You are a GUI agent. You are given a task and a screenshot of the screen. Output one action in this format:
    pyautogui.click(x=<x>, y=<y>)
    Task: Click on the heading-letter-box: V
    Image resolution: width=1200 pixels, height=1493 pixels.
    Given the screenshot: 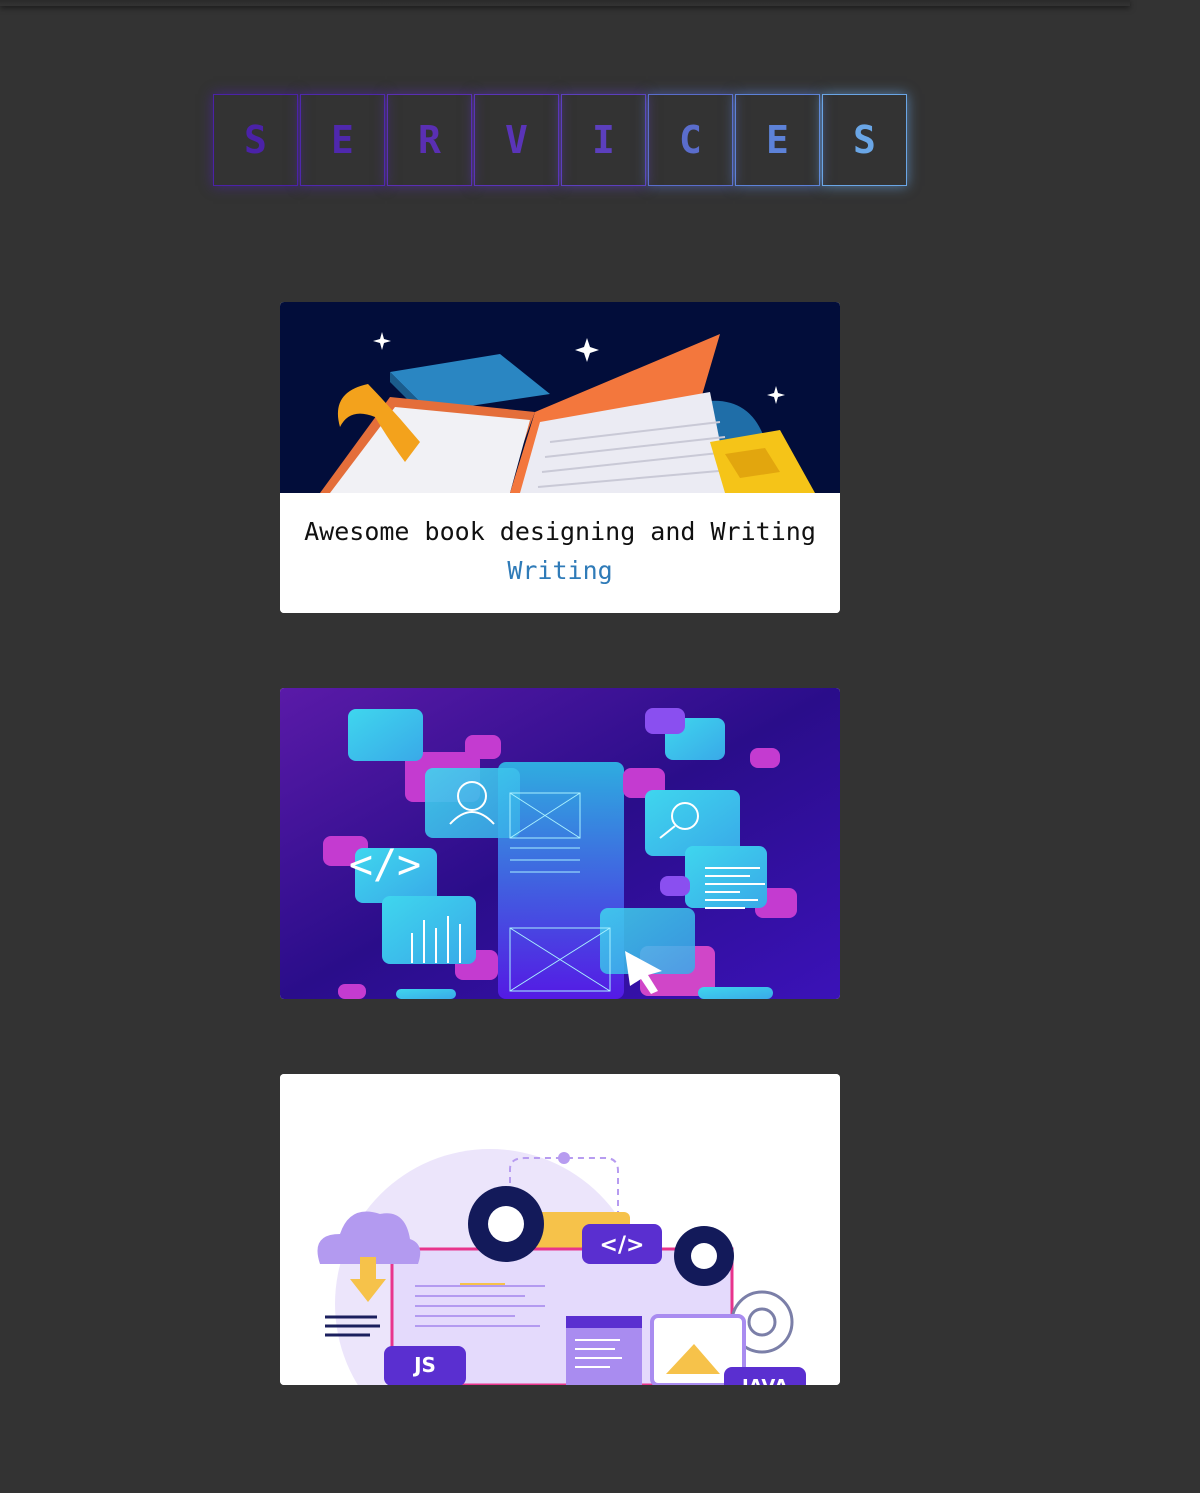 What is the action you would take?
    pyautogui.click(x=516, y=140)
    